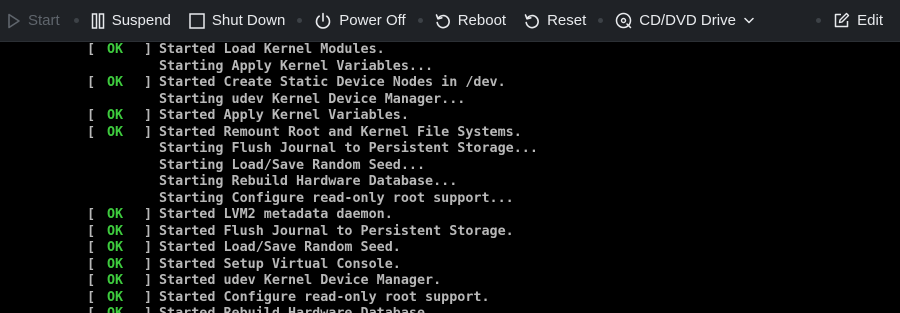 The width and height of the screenshot is (900, 313). I want to click on reset-button: Reset, so click(555, 21).